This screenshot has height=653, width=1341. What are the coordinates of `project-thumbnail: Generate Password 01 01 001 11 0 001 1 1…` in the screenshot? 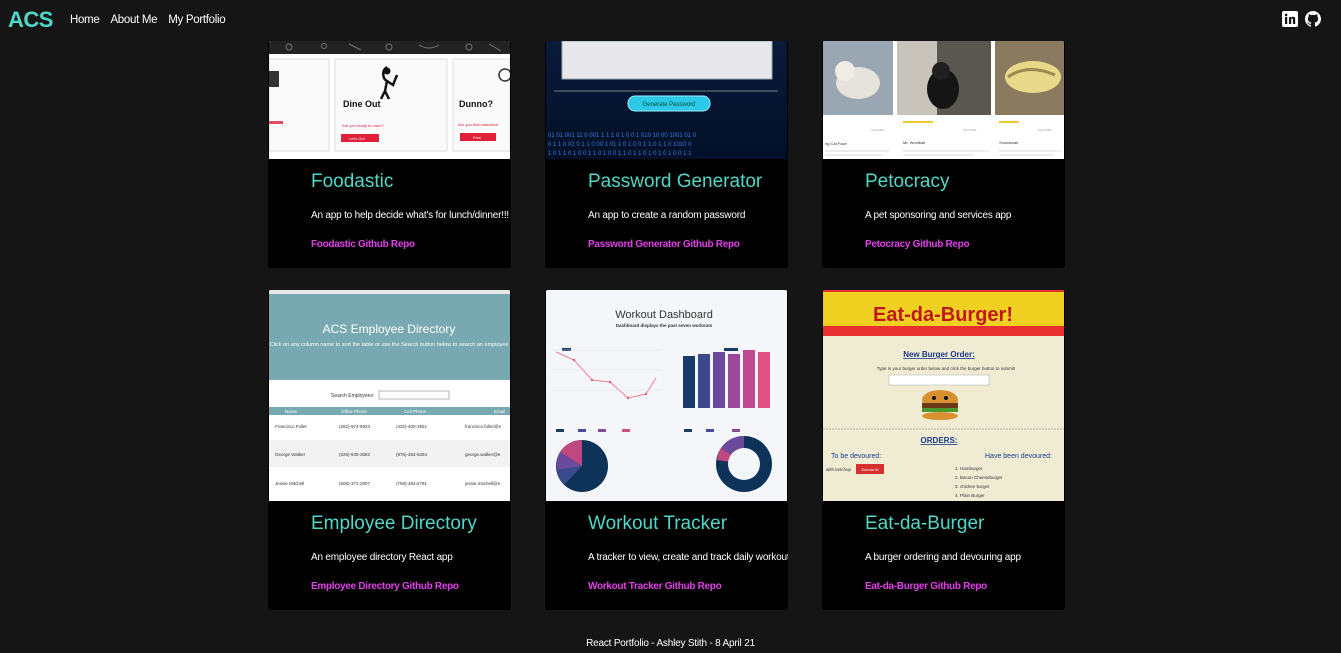 It's located at (666, 100).